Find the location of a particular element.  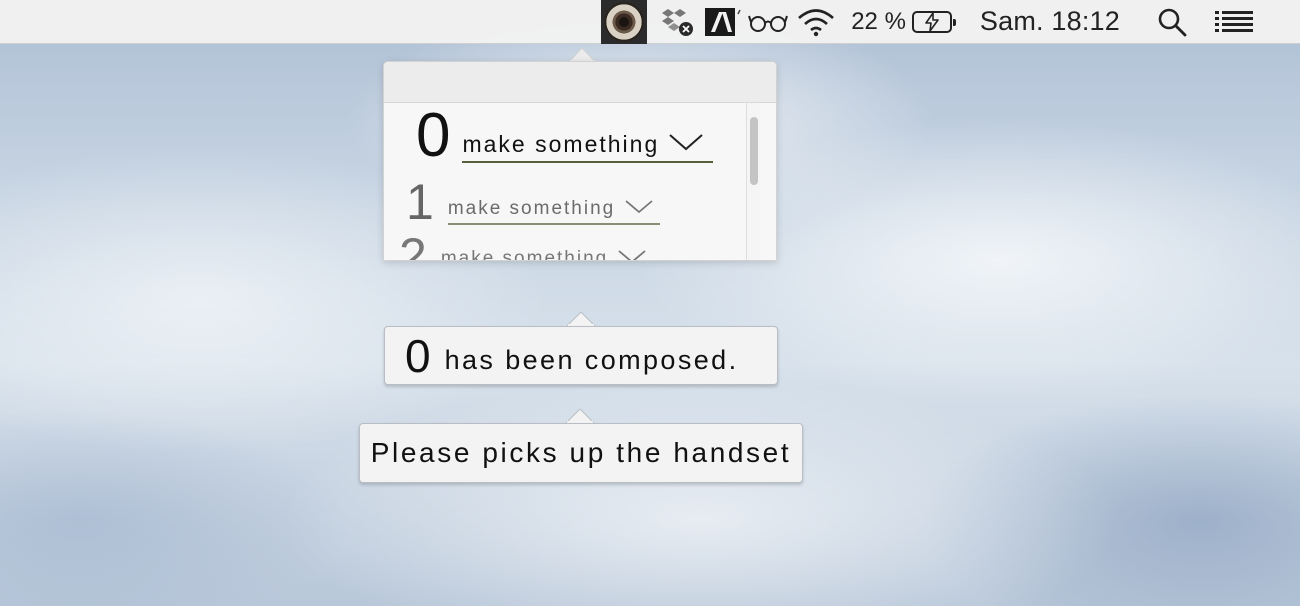

search-icon is located at coordinates (1172, 22).